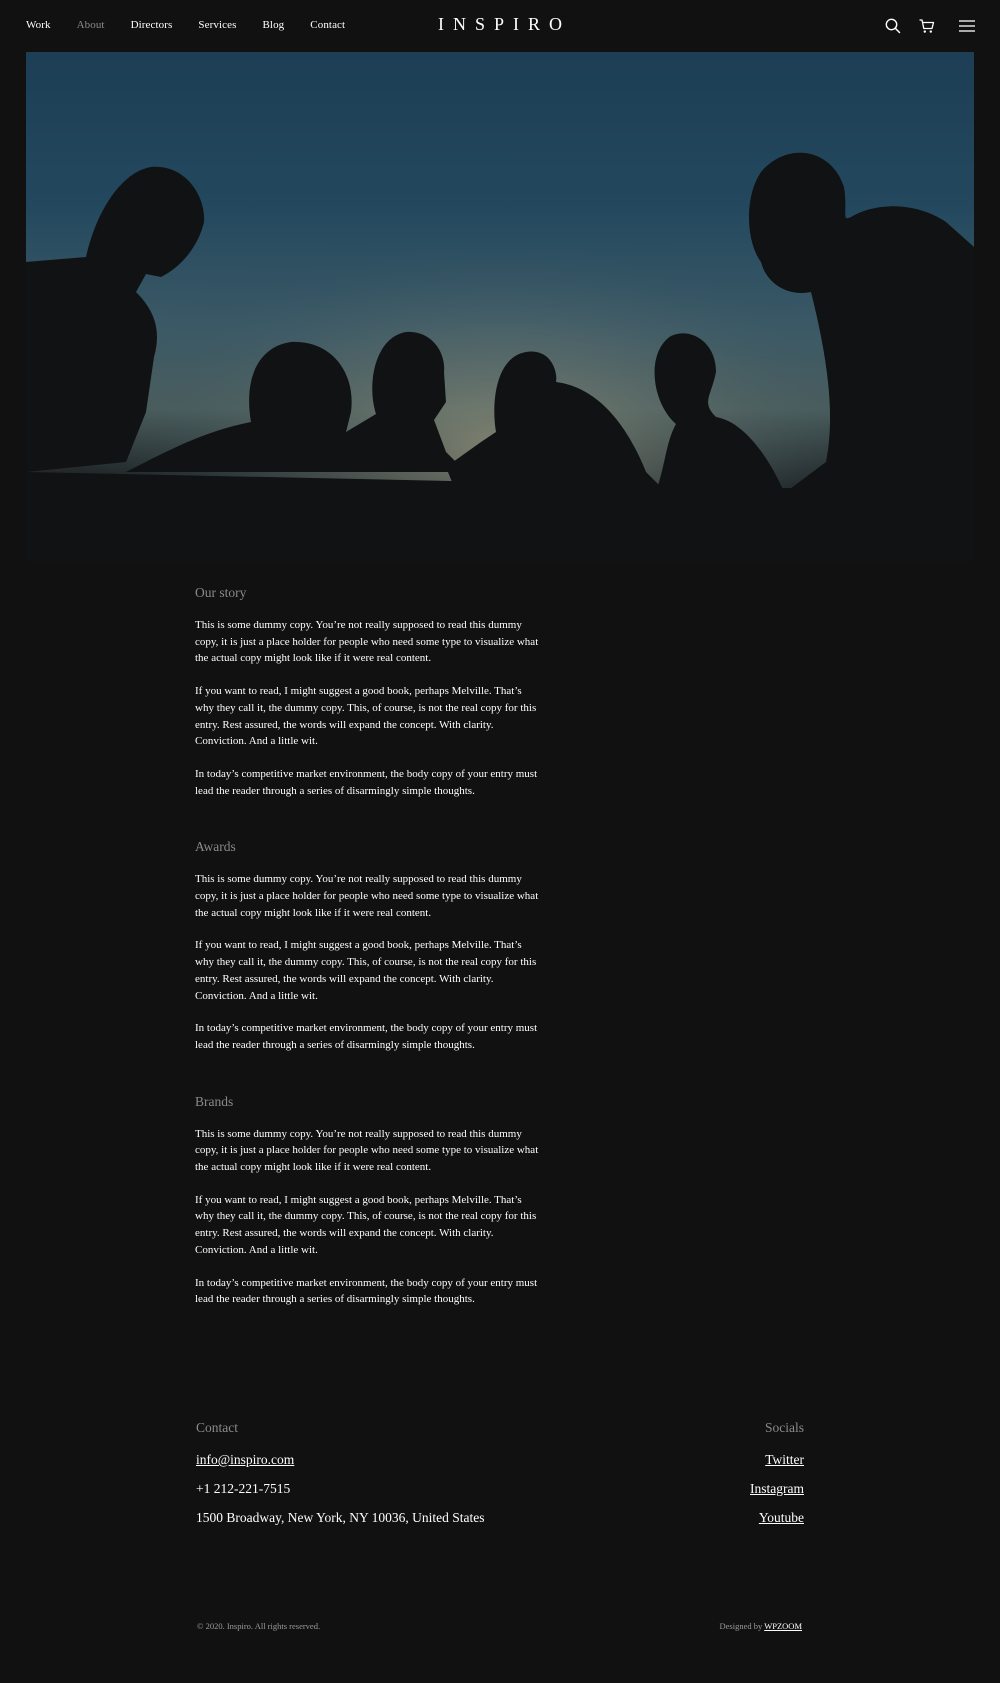  Describe the element at coordinates (893, 26) in the screenshot. I see `search-icon` at that location.